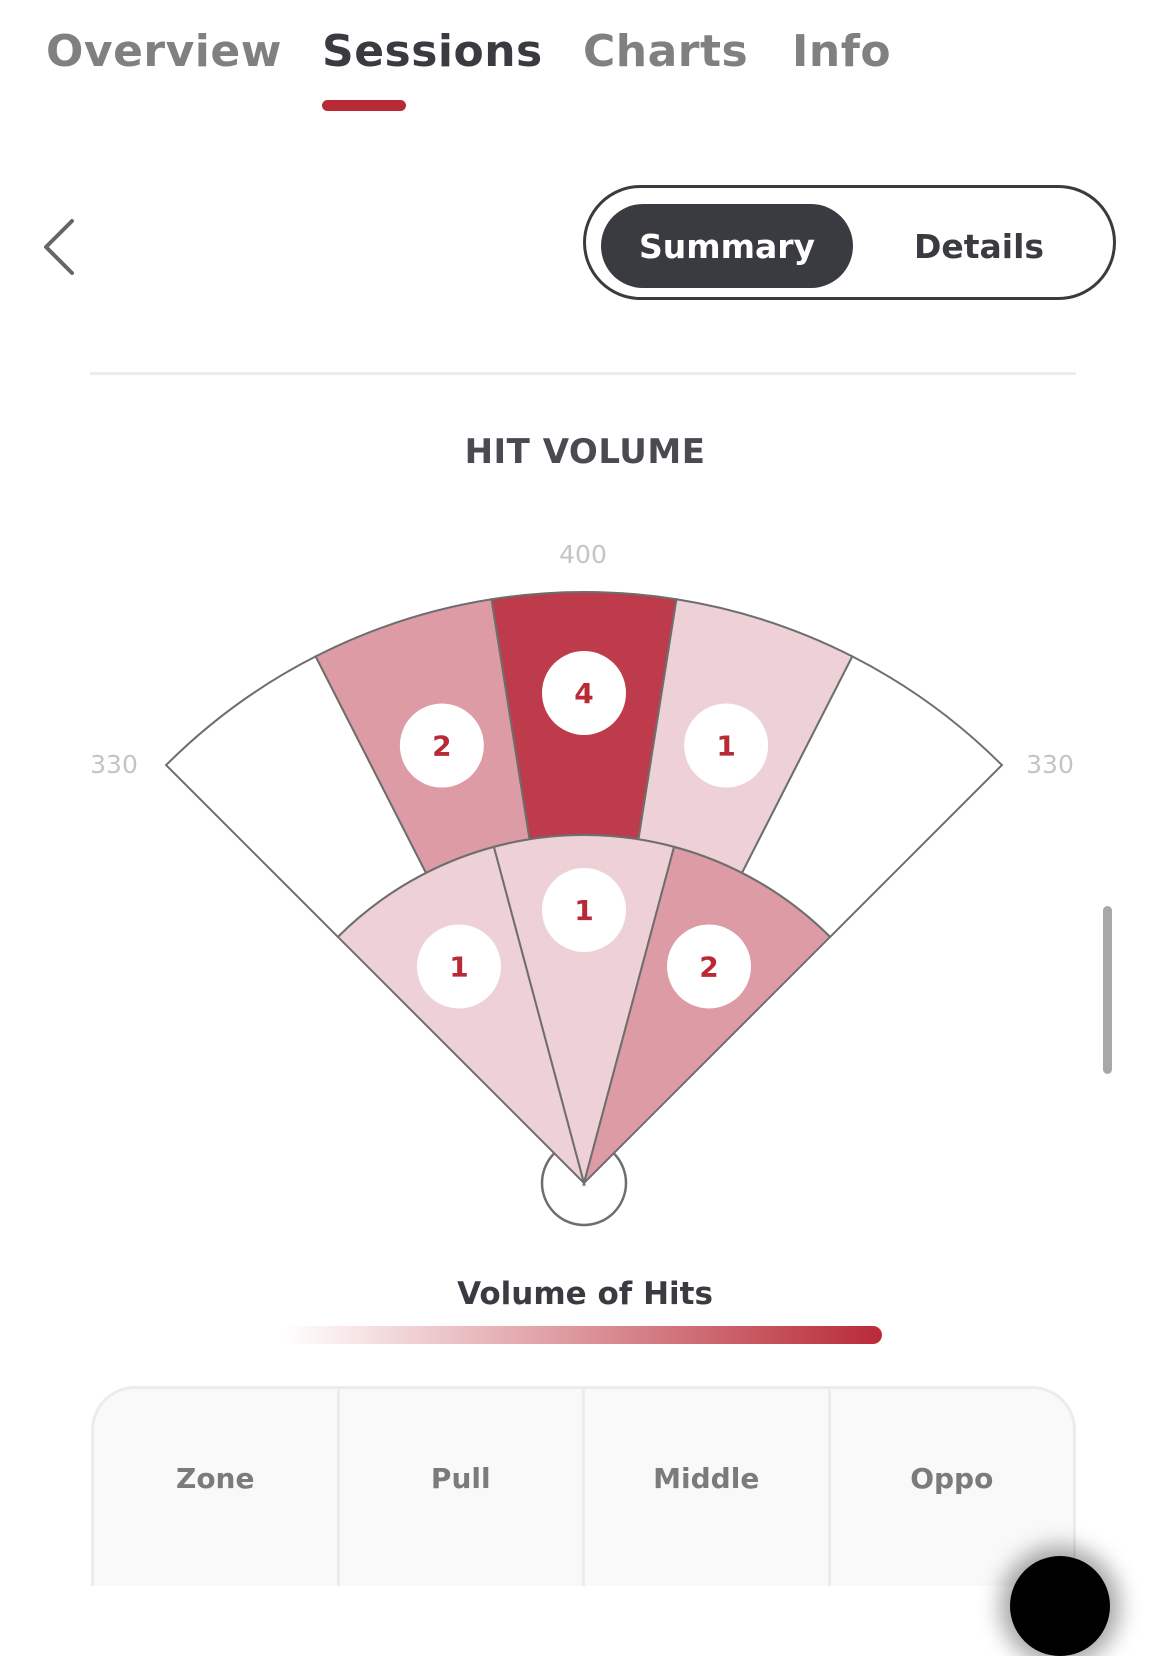 Image resolution: width=1170 pixels, height=1656 pixels. I want to click on count-label: 4, so click(583, 693).